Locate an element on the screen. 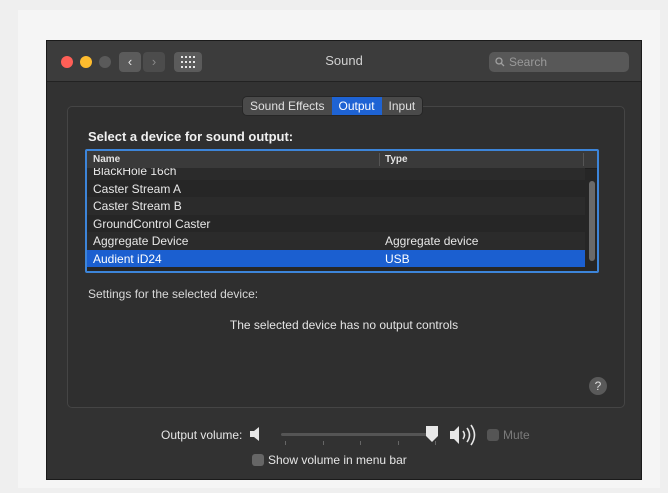  mute-label: Mute is located at coordinates (516, 435).